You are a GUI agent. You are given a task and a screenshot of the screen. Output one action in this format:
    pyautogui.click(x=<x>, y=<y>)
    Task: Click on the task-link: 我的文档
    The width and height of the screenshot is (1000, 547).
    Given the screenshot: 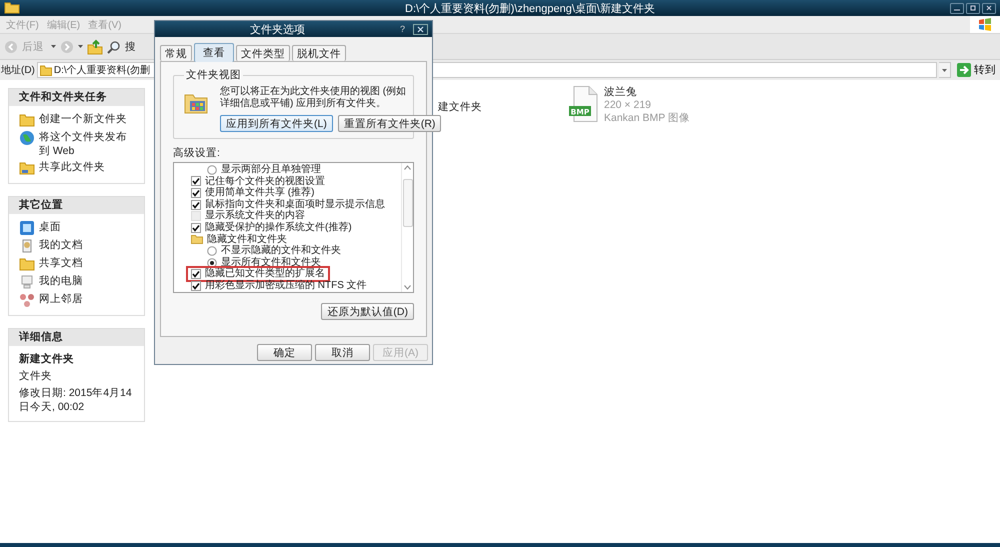 What is the action you would take?
    pyautogui.click(x=61, y=245)
    